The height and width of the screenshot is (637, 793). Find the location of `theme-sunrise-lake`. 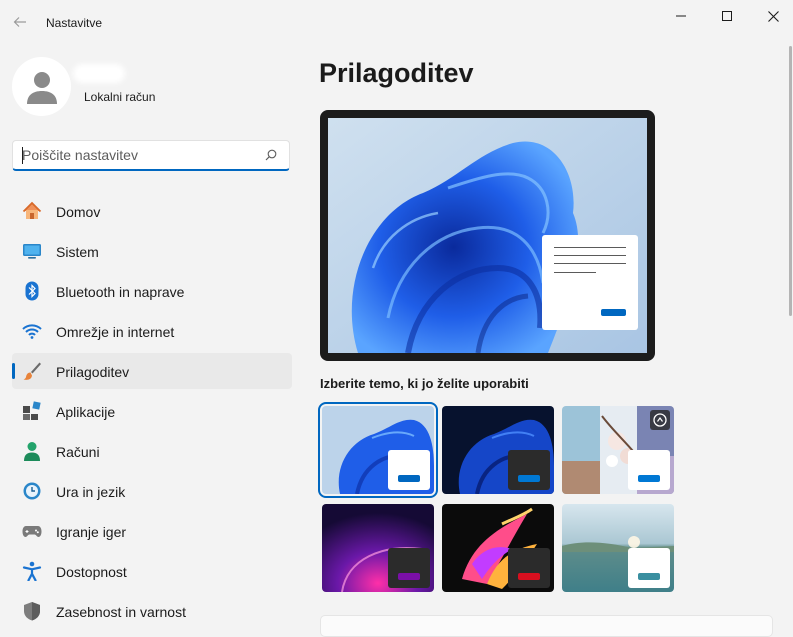

theme-sunrise-lake is located at coordinates (618, 548).